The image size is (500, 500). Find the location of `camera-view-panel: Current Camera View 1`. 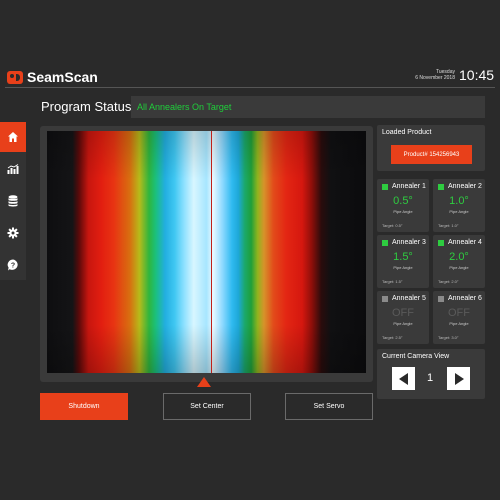

camera-view-panel: Current Camera View 1 is located at coordinates (431, 374).